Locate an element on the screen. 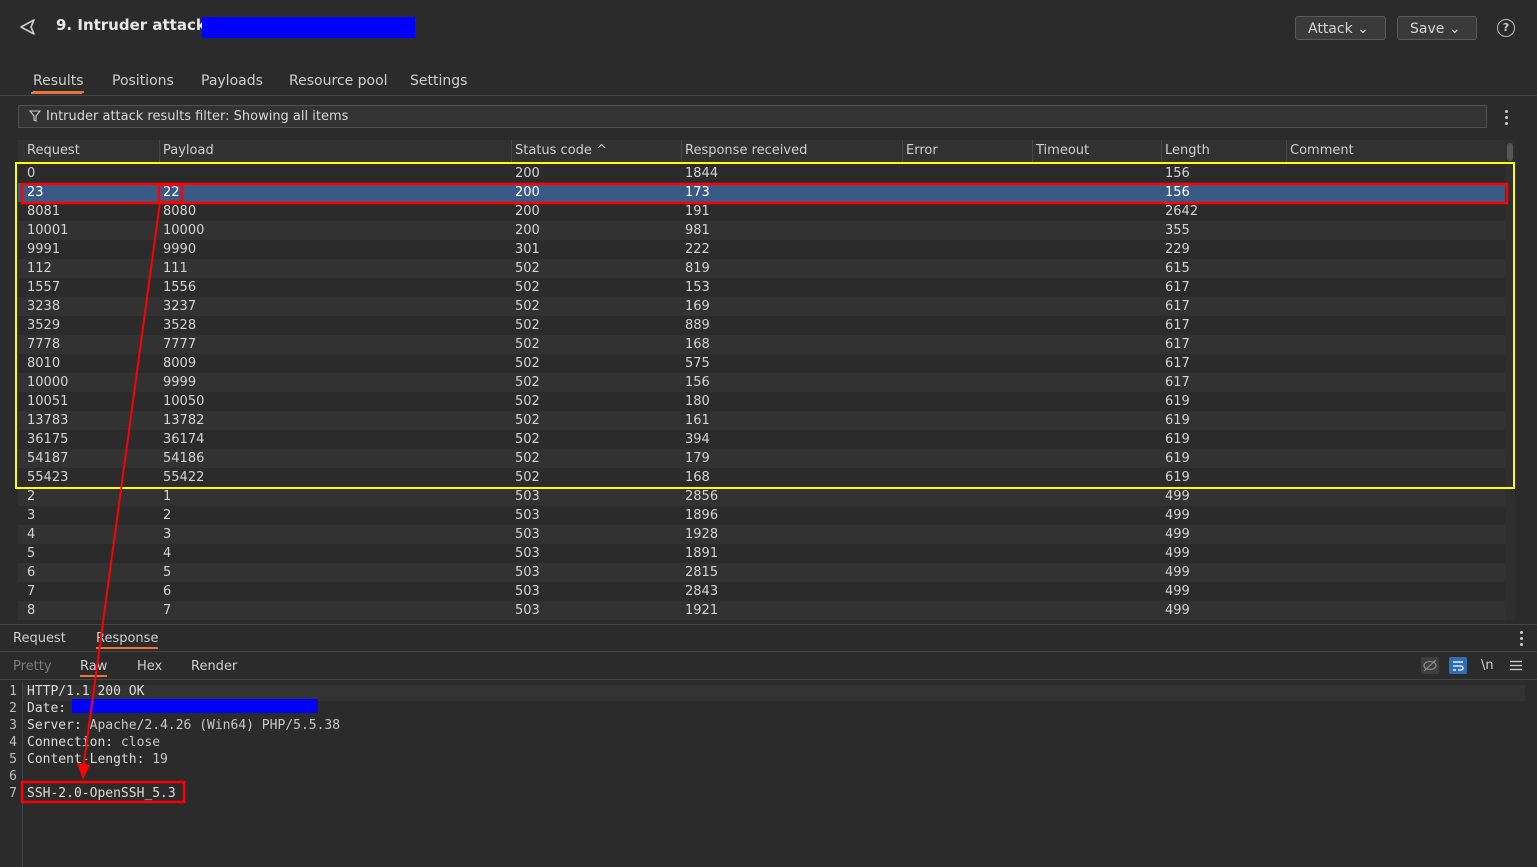  column-payload: Payload is located at coordinates (188, 150).